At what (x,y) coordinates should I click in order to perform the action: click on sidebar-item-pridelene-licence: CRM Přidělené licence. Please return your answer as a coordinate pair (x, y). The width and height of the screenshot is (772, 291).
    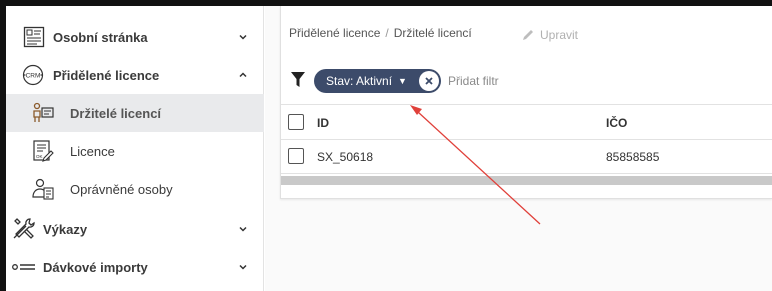
    Looking at the image, I should click on (135, 75).